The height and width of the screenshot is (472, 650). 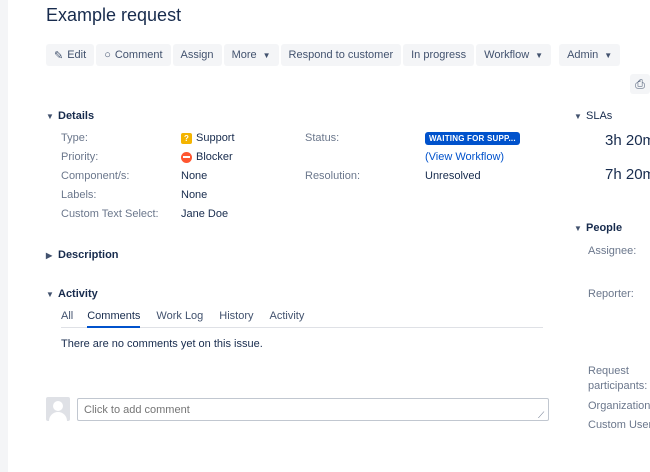 I want to click on edit-button: ✎ Edit, so click(x=70, y=55).